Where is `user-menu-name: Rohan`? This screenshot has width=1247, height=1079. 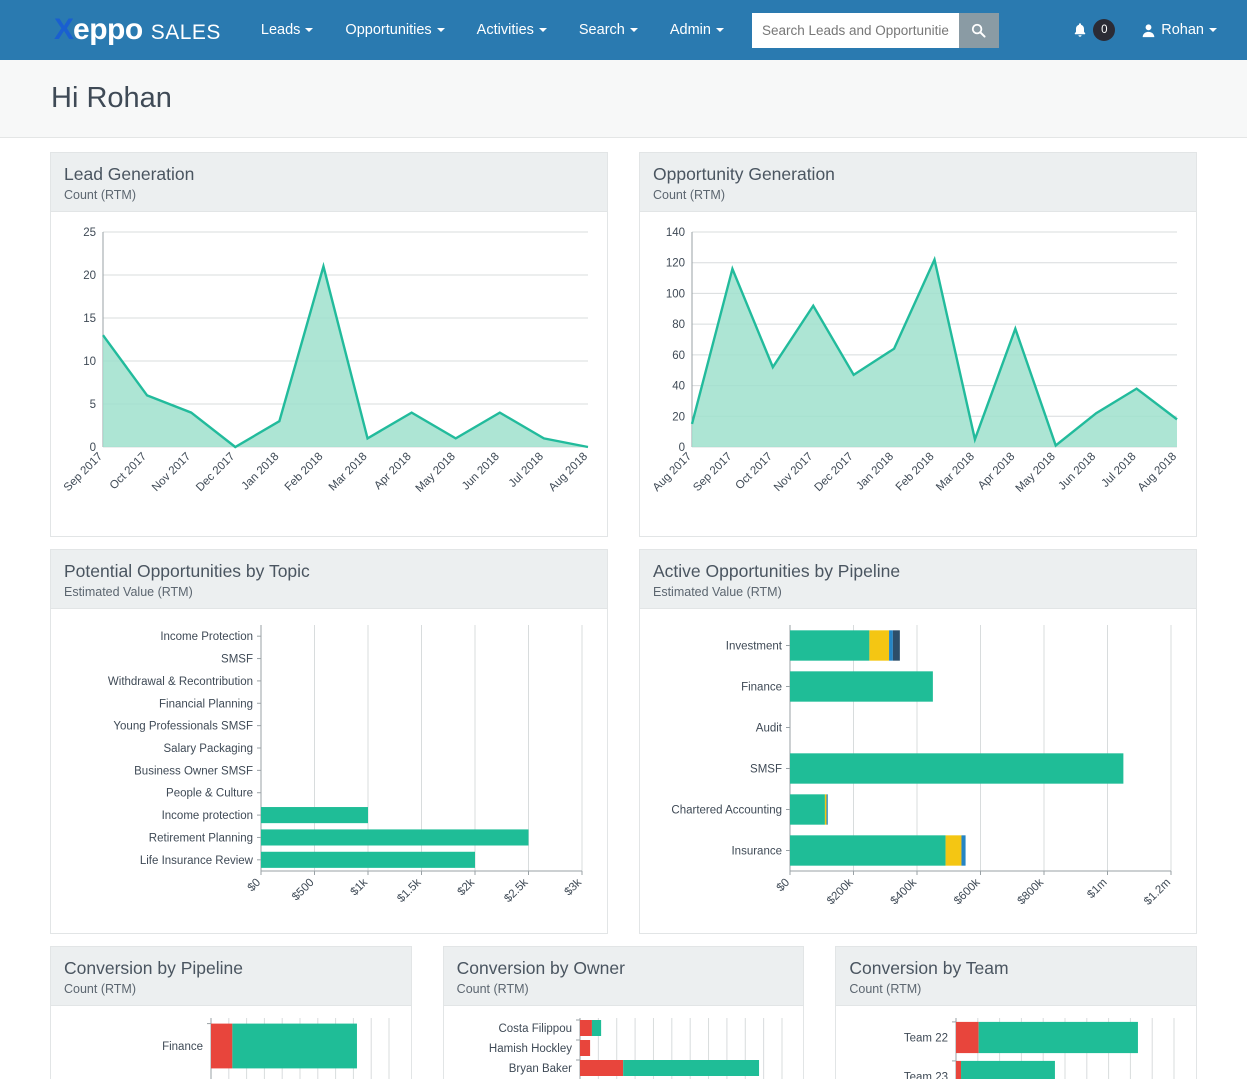
user-menu-name: Rohan is located at coordinates (1182, 30).